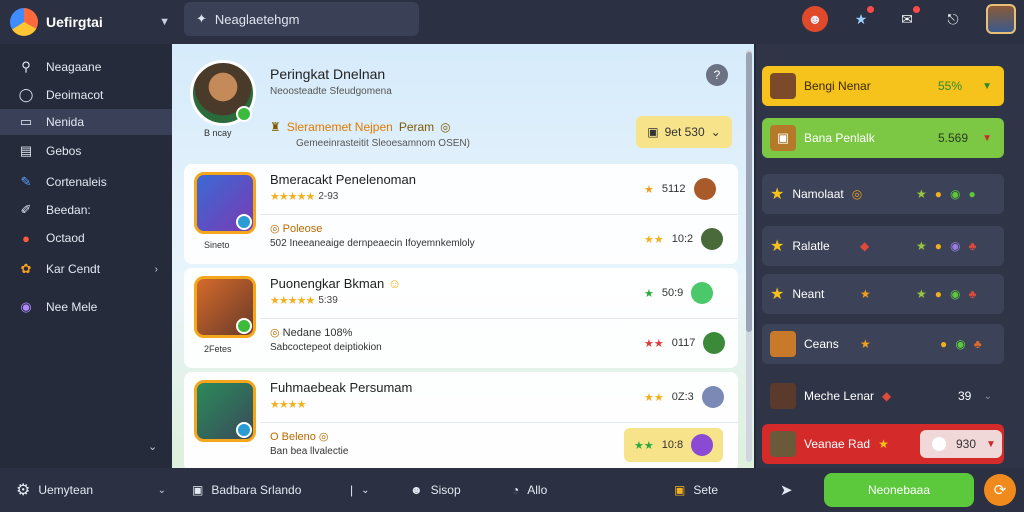  What do you see at coordinates (244, 114) in the screenshot?
I see `online-badge-icon` at bounding box center [244, 114].